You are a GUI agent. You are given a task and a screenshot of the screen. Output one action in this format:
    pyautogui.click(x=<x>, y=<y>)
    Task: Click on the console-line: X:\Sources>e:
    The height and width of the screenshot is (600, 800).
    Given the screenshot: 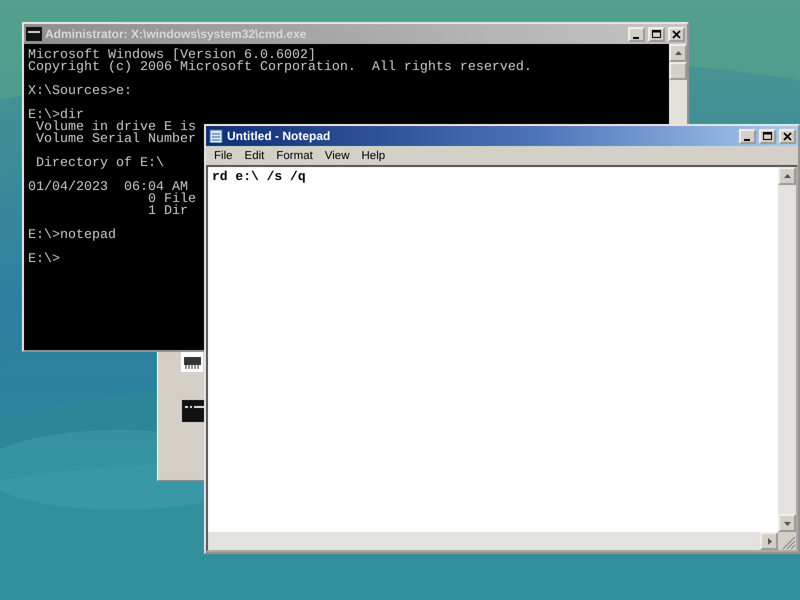 What is the action you would take?
    pyautogui.click(x=80, y=92)
    